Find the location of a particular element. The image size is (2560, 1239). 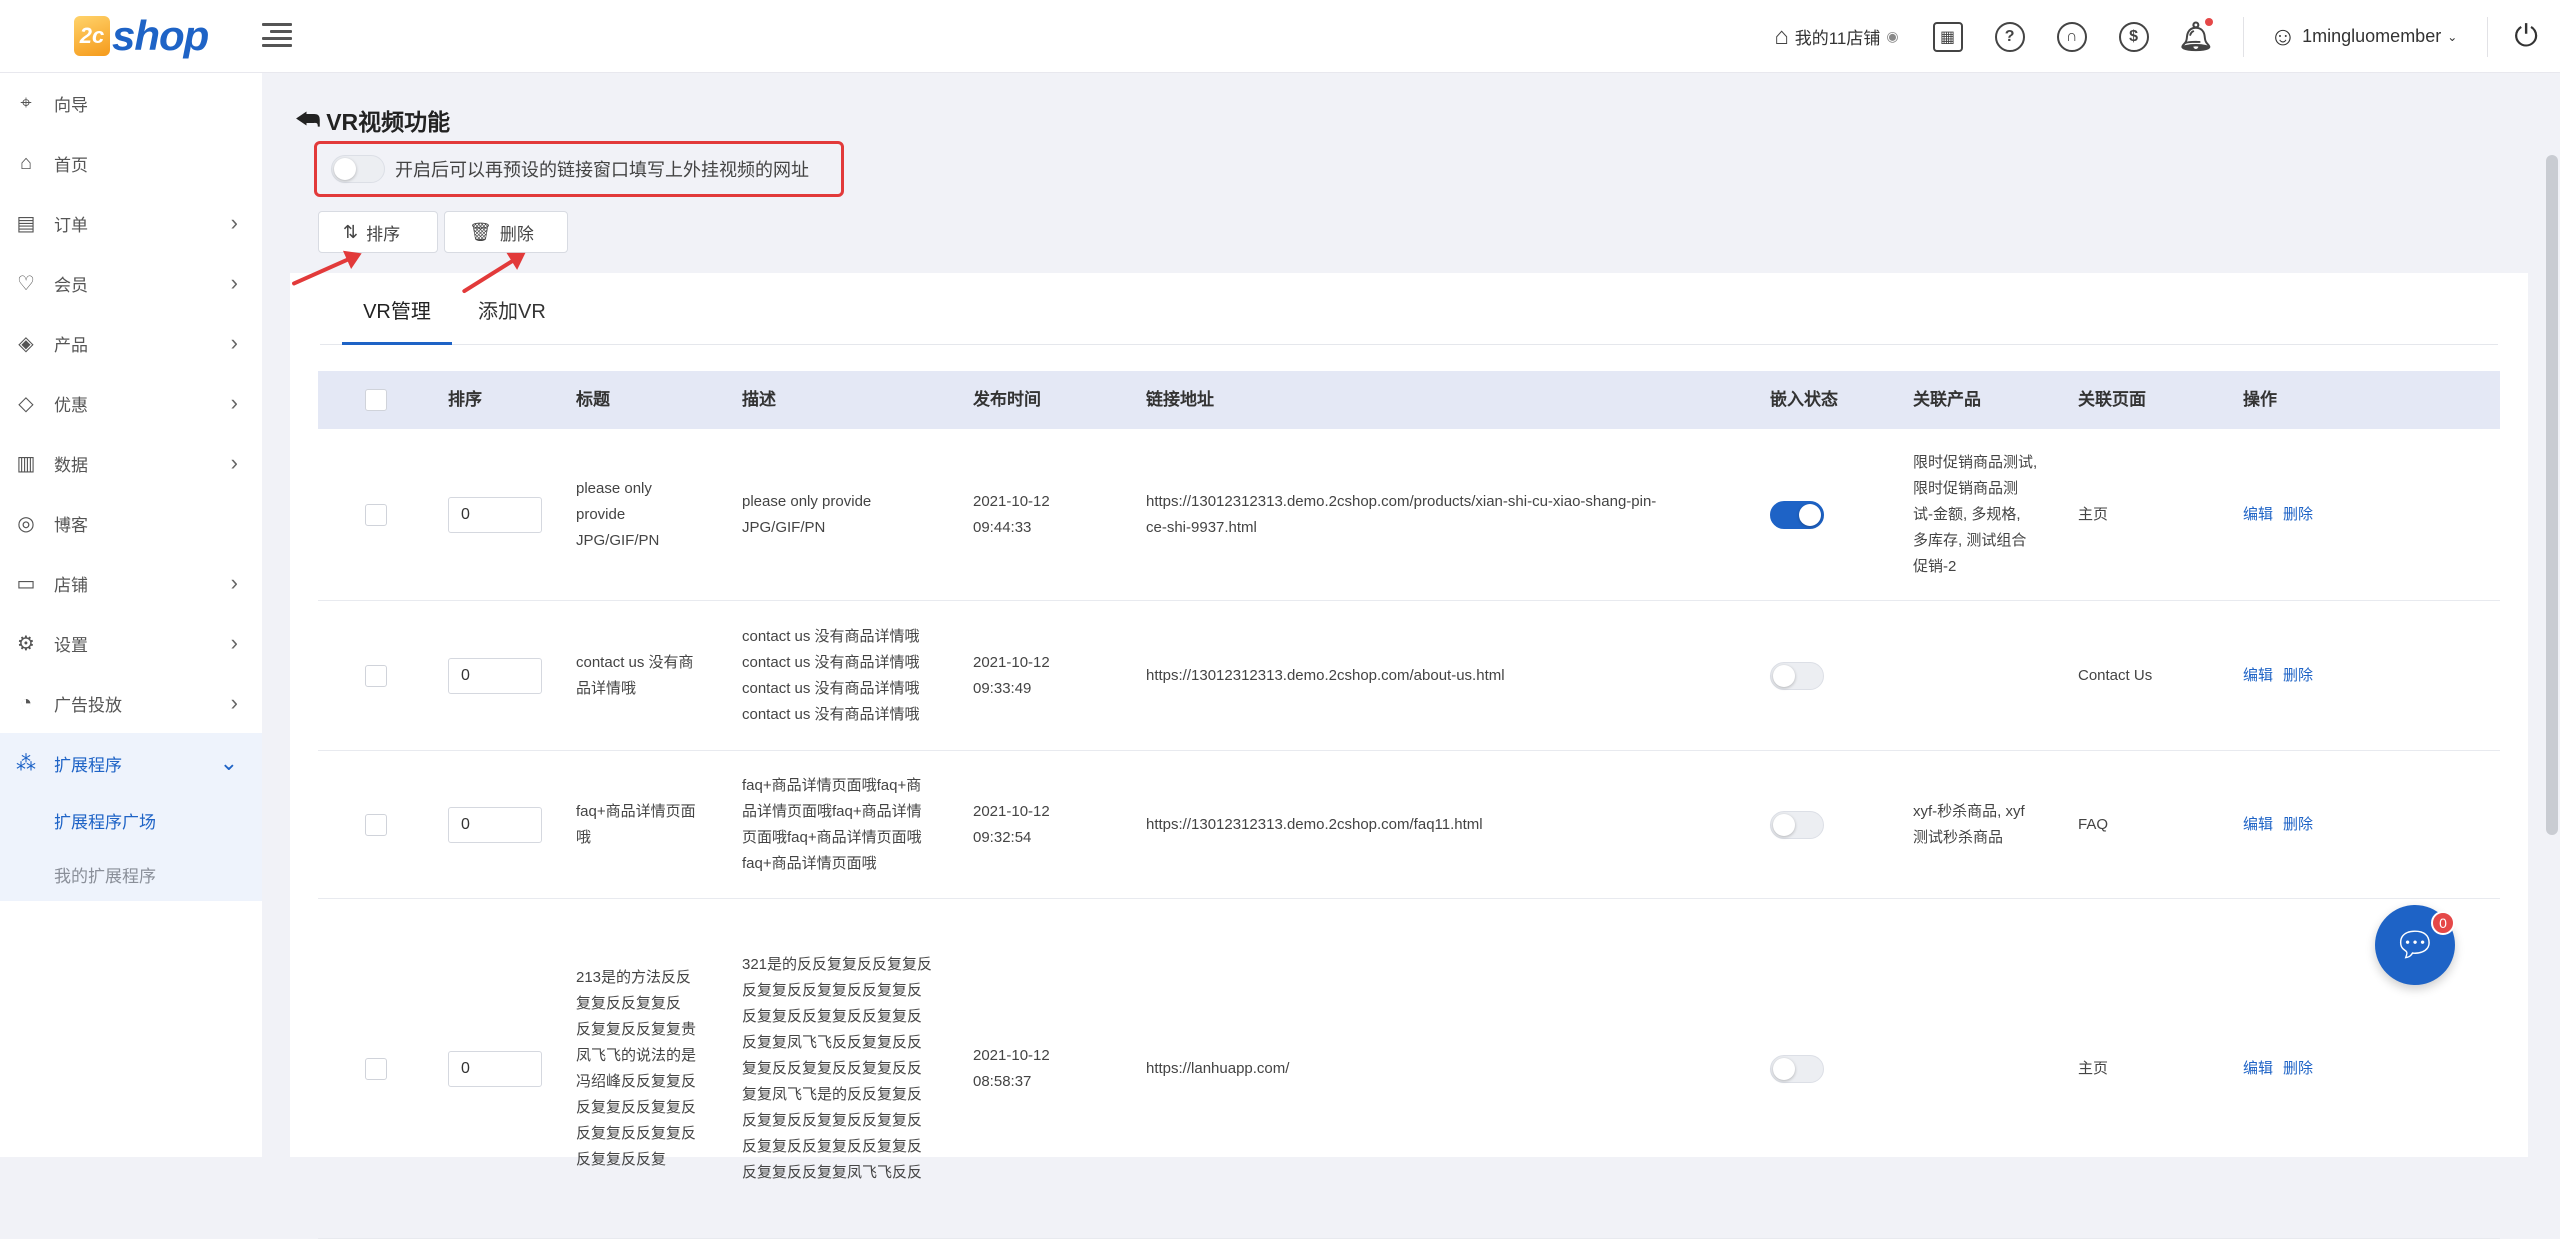

cell-line: 反复复凤飞飞反反复复反反 is located at coordinates (832, 1042).